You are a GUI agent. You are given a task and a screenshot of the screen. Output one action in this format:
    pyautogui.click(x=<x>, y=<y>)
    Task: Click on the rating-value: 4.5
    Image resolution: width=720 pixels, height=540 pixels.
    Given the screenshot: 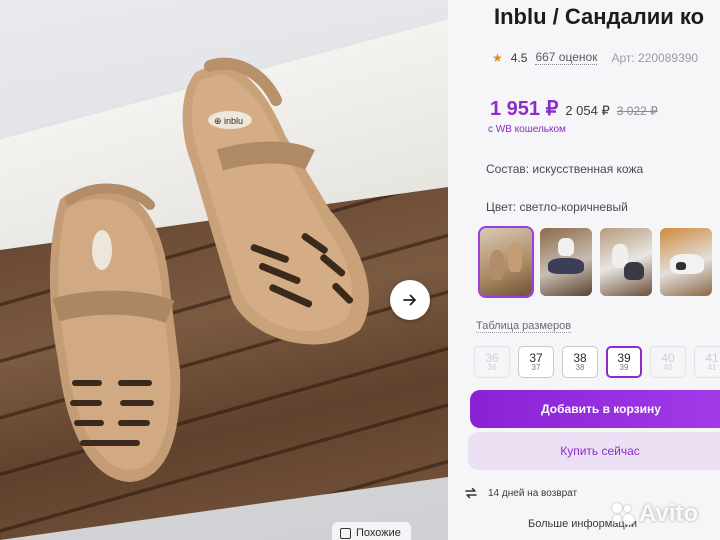 What is the action you would take?
    pyautogui.click(x=519, y=57)
    